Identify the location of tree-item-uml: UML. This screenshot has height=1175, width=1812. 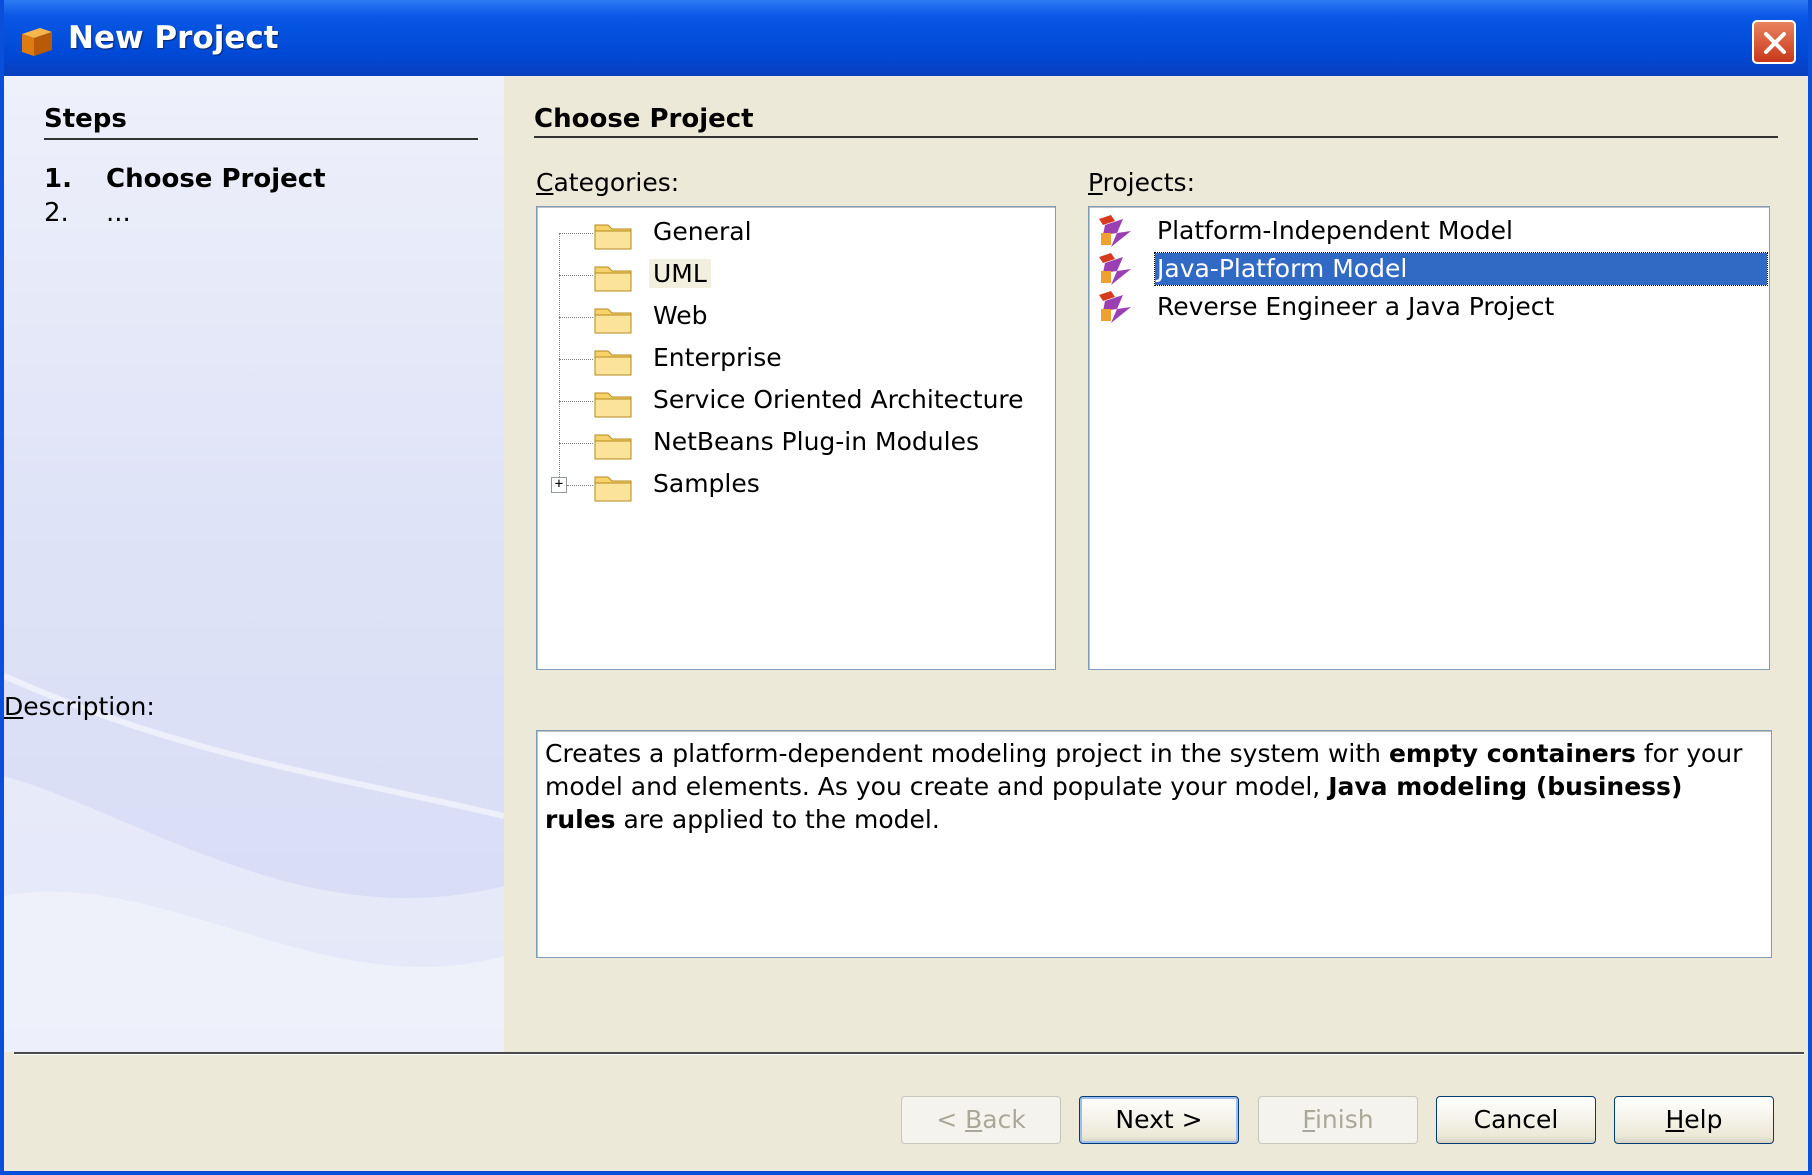
(787, 275).